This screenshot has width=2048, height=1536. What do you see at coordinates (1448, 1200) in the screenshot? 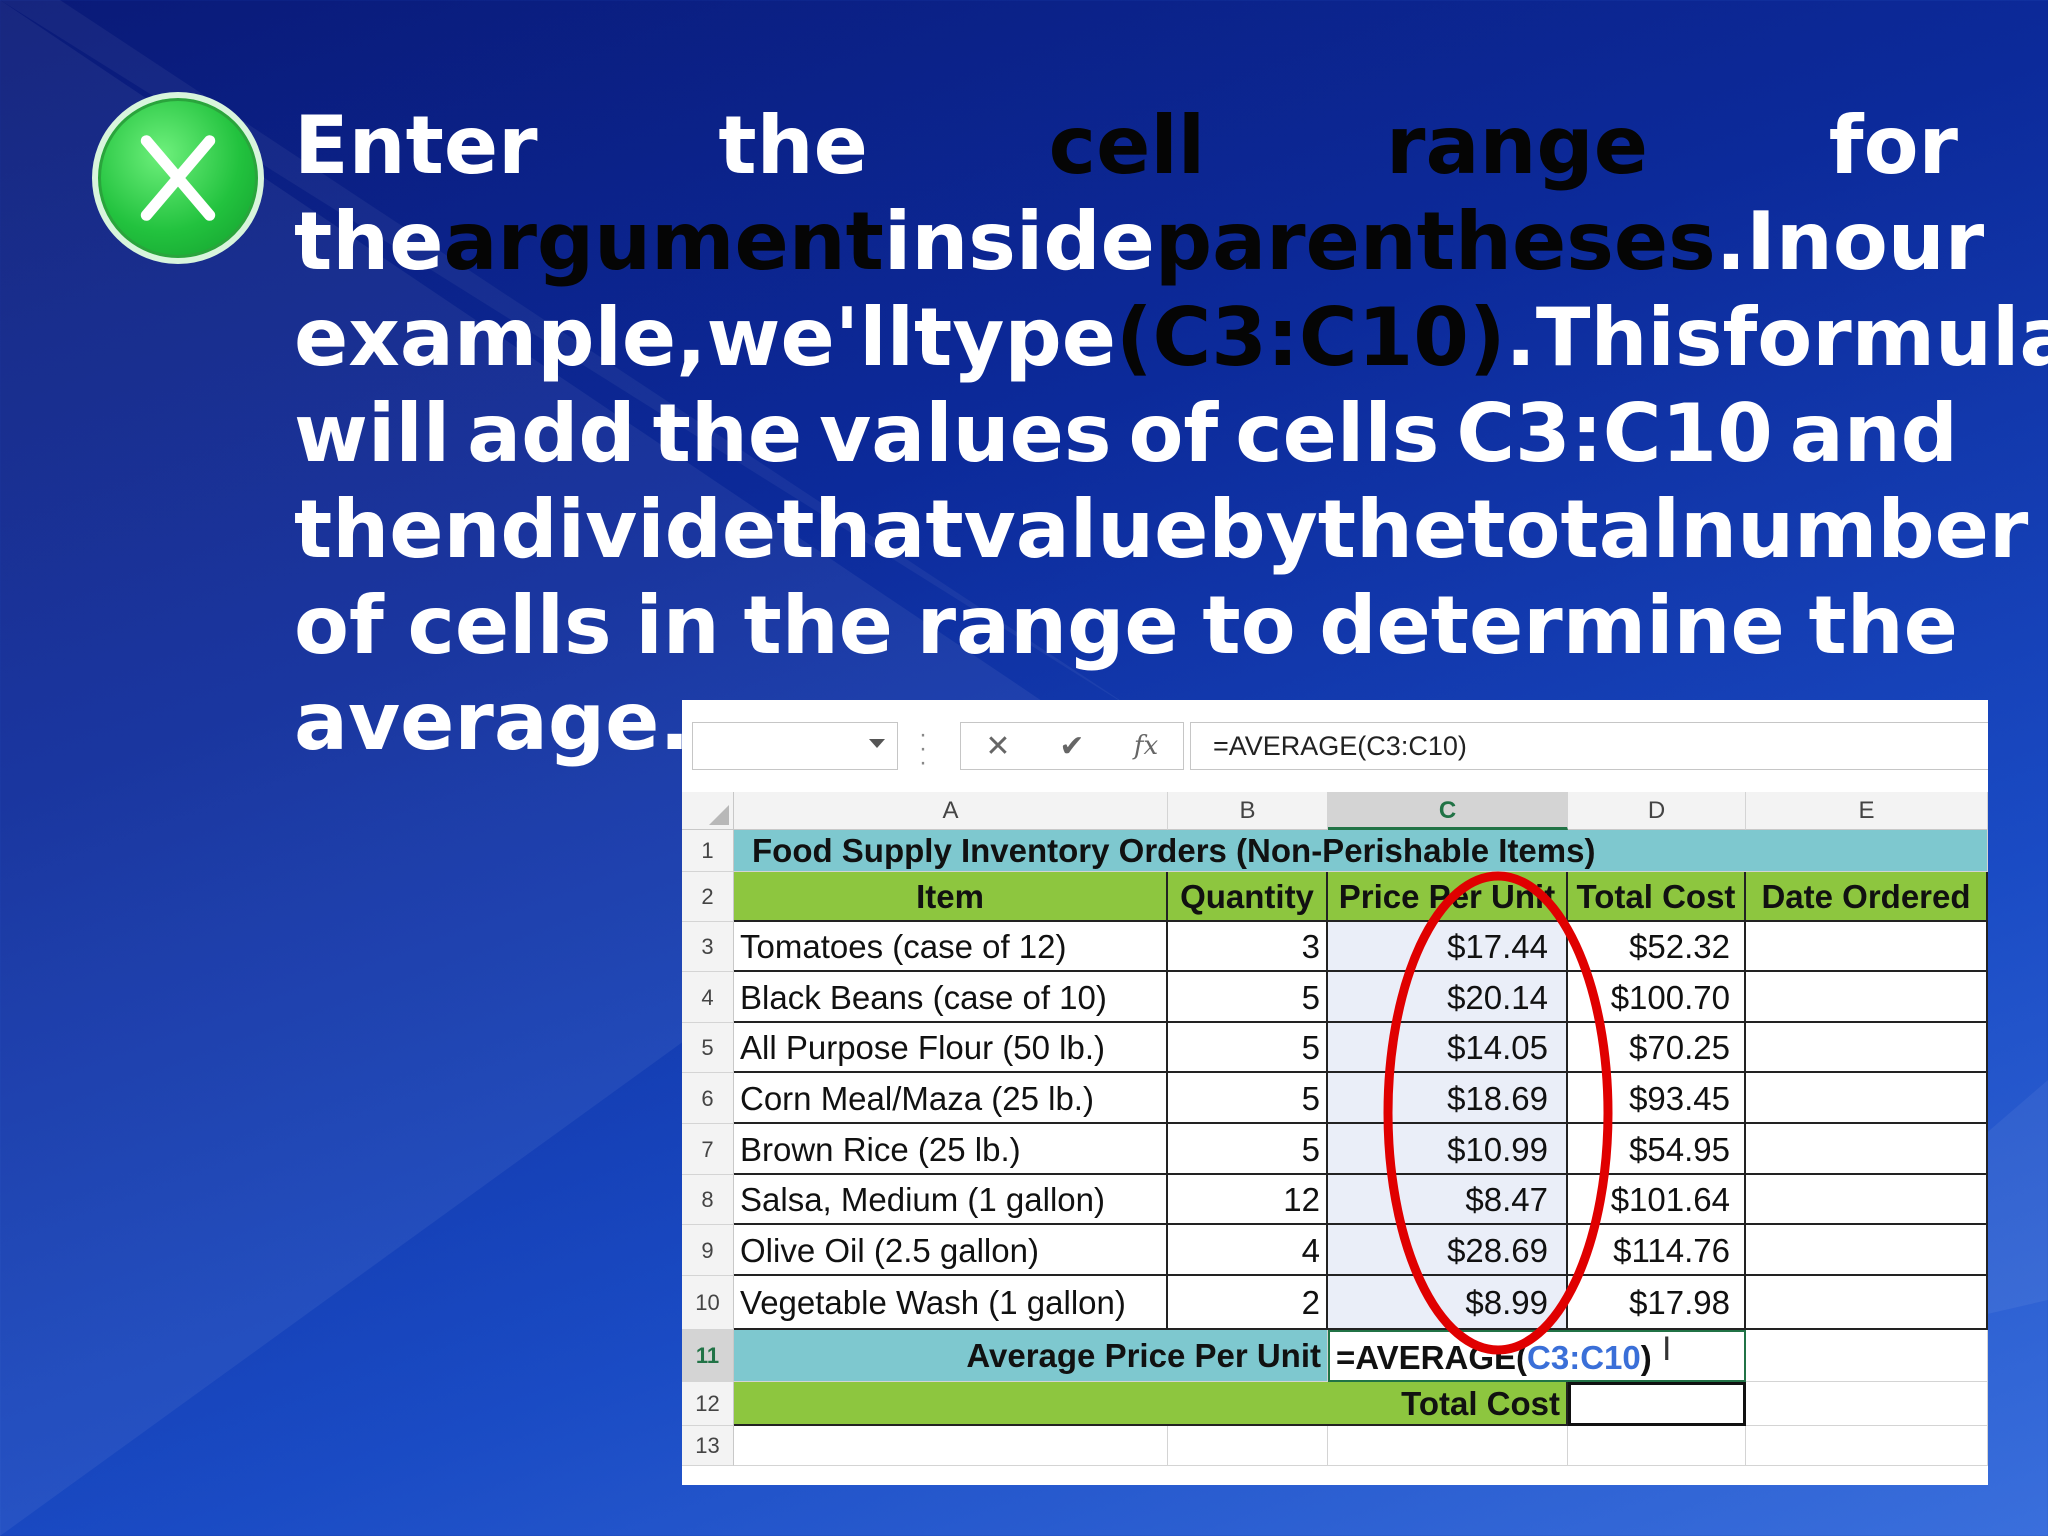
I see `cell: $8.47` at bounding box center [1448, 1200].